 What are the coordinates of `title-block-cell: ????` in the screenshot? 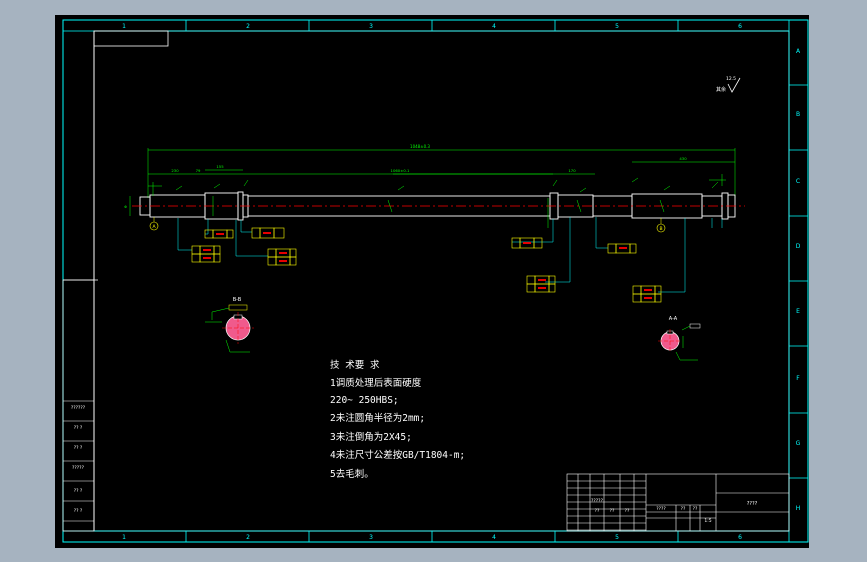 It's located at (661, 509).